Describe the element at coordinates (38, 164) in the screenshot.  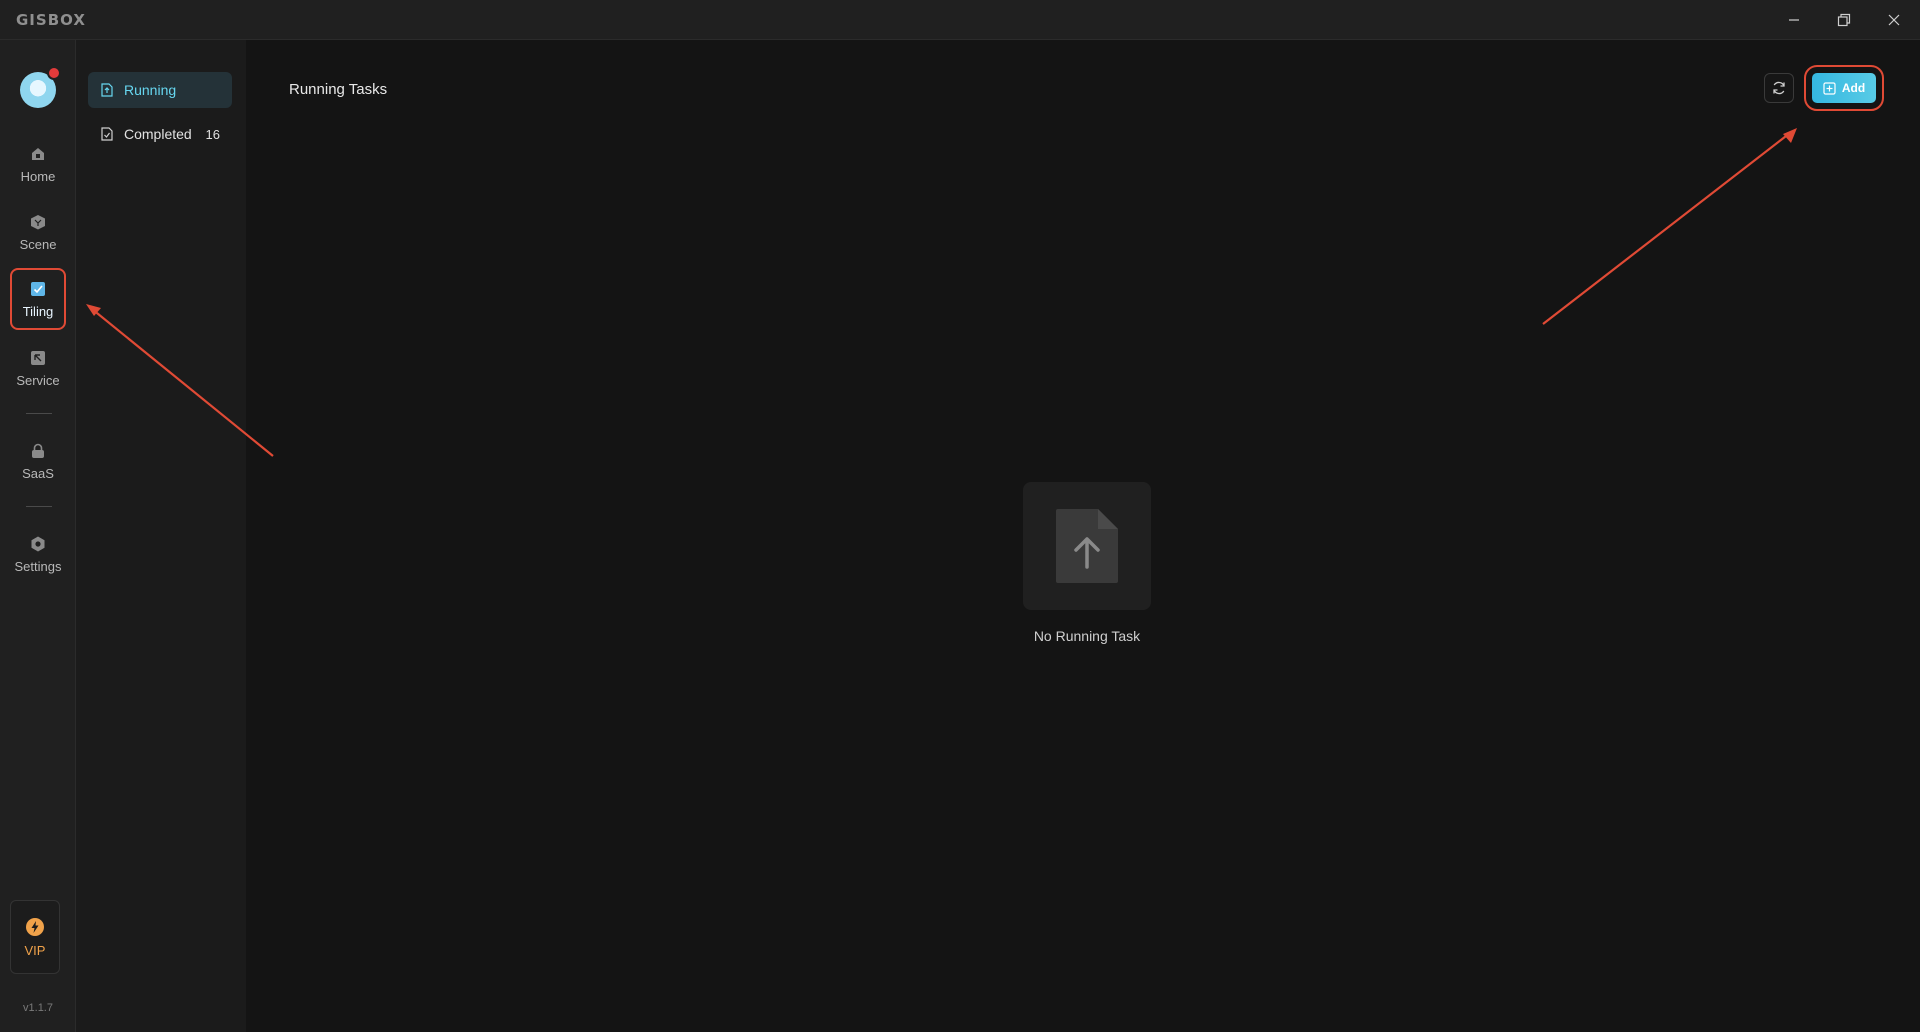
I see `nav-item-home: Home` at that location.